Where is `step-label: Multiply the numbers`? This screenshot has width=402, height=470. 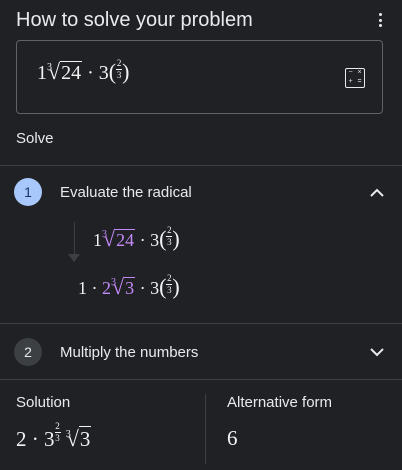 step-label: Multiply the numbers is located at coordinates (129, 352).